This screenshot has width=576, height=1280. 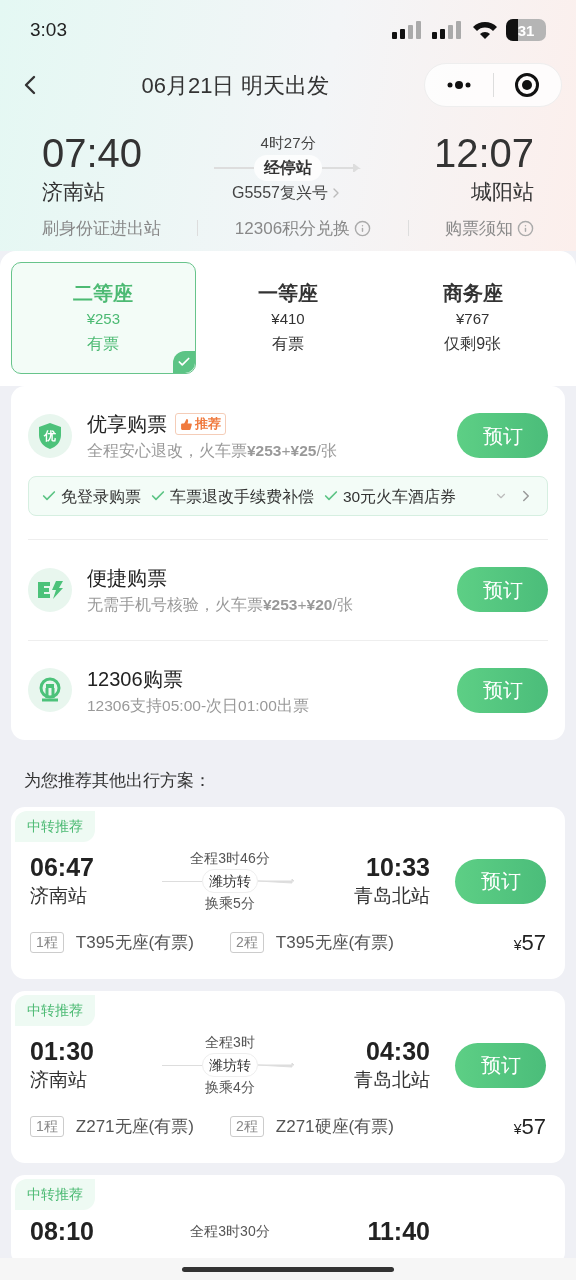 I want to click on leg-train: Z271硬座(有票), so click(x=334, y=1127).